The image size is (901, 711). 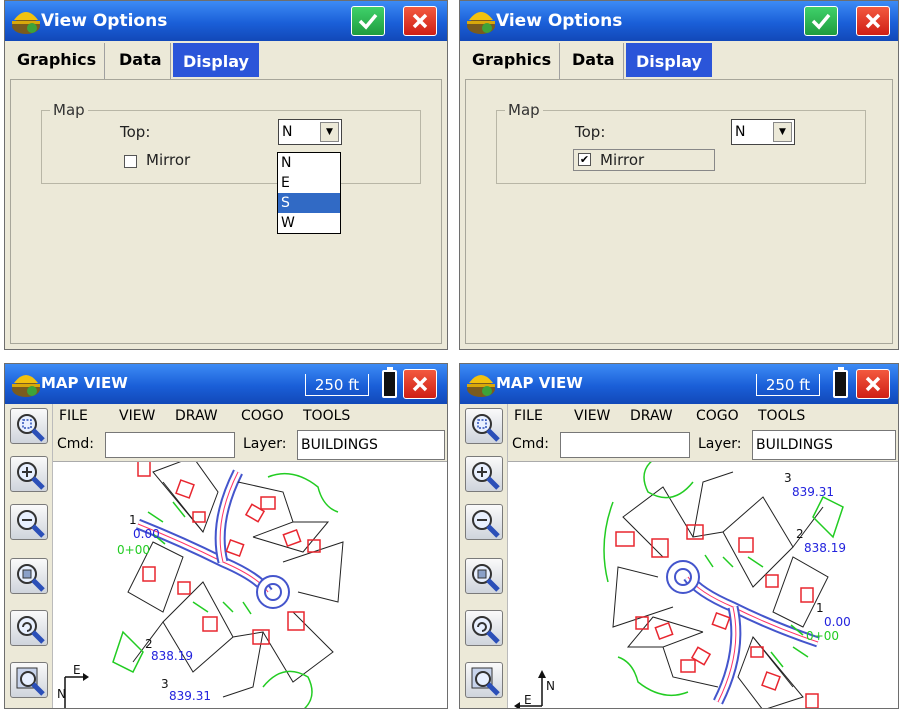 What do you see at coordinates (61, 694) in the screenshot?
I see `north-label: N` at bounding box center [61, 694].